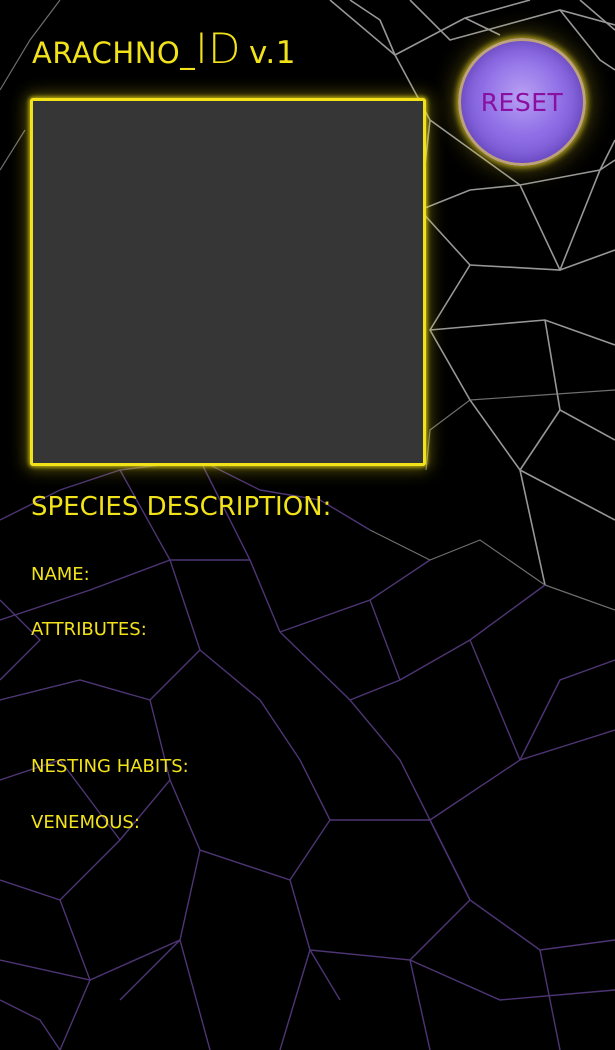  What do you see at coordinates (110, 766) in the screenshot?
I see `nesting-habits-label: NESTING HABITS:` at bounding box center [110, 766].